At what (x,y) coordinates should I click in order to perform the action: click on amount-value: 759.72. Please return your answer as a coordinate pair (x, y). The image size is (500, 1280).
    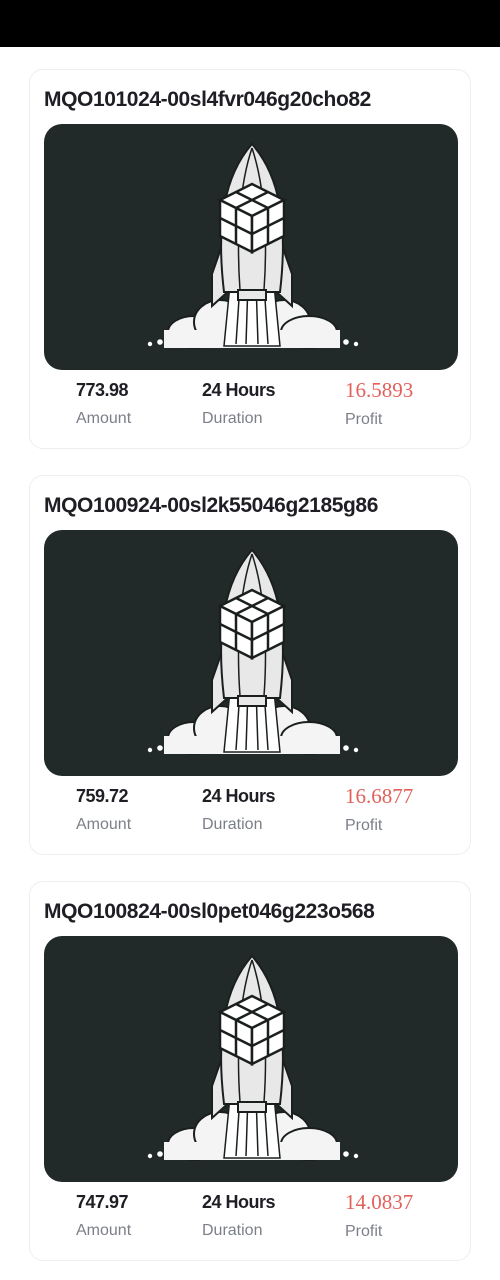
    Looking at the image, I should click on (102, 796).